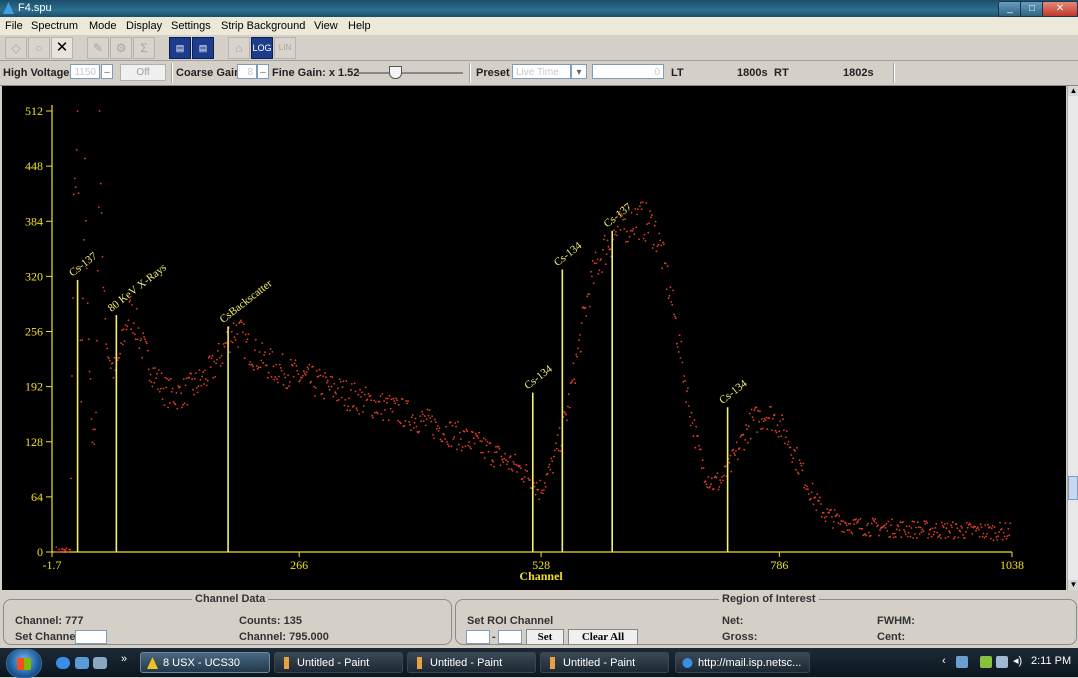 The height and width of the screenshot is (678, 1078). Describe the element at coordinates (986, 662) in the screenshot. I see `update-icon` at that location.